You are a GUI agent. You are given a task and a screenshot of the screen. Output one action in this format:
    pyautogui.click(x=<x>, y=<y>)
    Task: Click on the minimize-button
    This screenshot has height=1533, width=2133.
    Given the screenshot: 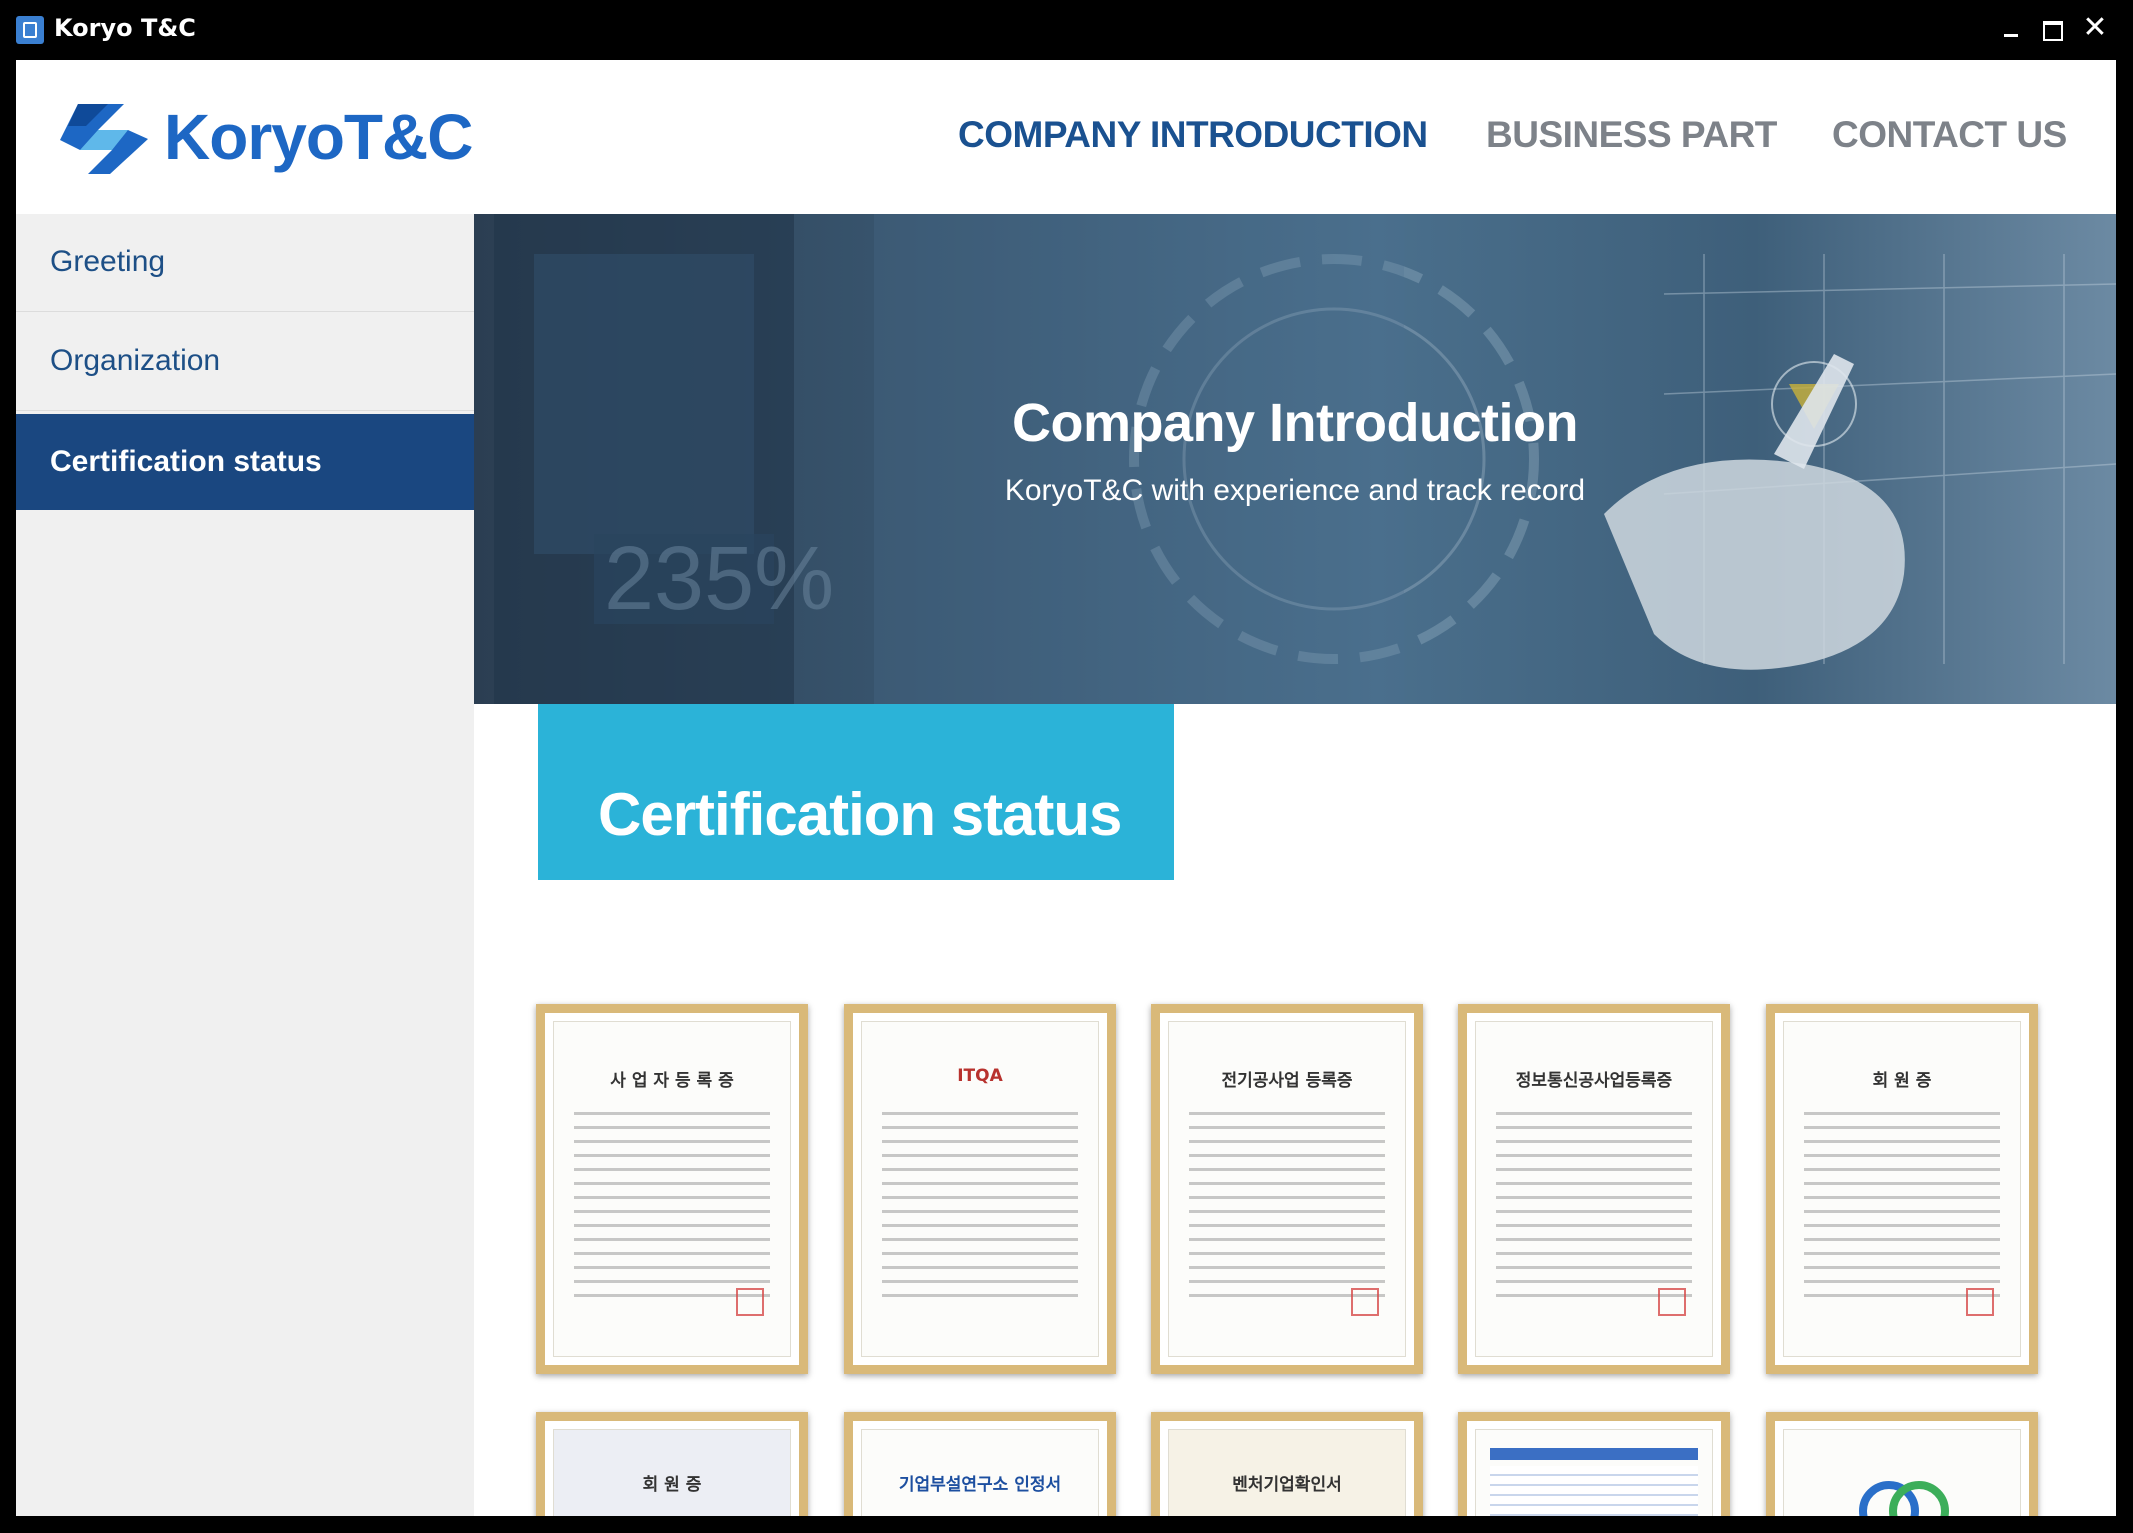 What is the action you would take?
    pyautogui.click(x=2011, y=28)
    